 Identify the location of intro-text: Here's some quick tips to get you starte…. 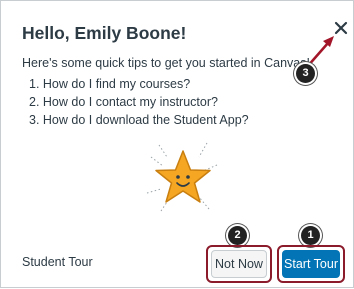
(166, 63).